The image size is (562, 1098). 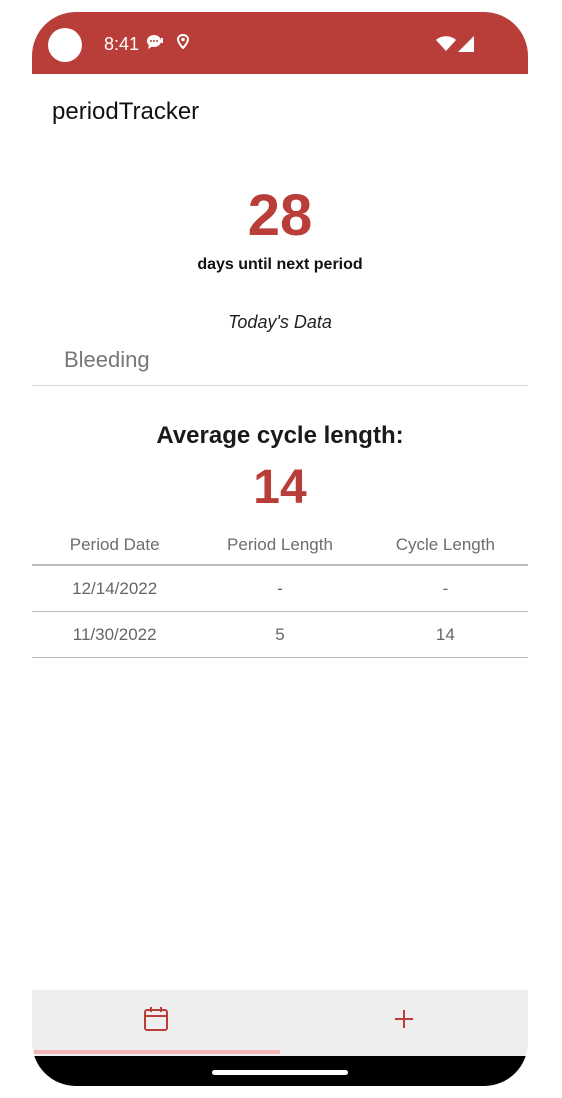 I want to click on days-until-next-period-label: days until next period, so click(x=280, y=264).